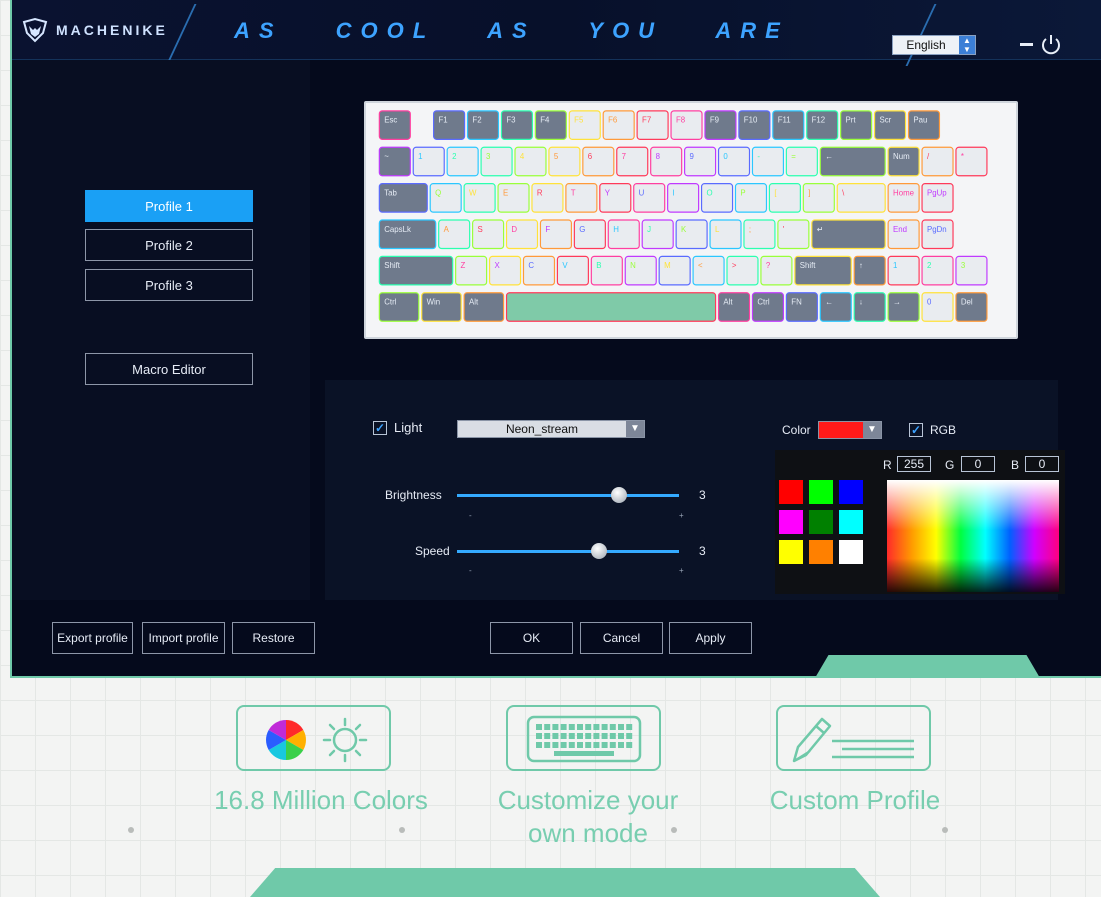  I want to click on keycap: ↓, so click(869, 307).